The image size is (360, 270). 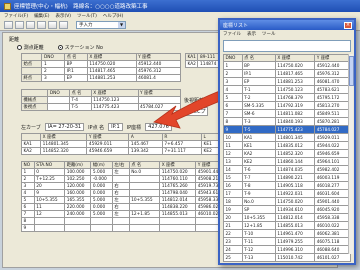 What do you see at coordinates (295, 233) in the screenshot?
I see `table-cell: 114961.470` at bounding box center [295, 233].